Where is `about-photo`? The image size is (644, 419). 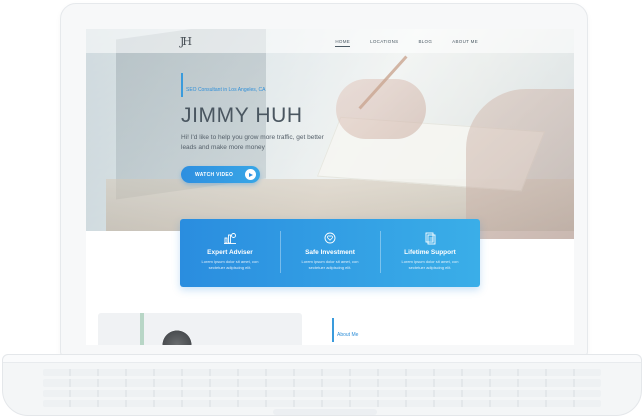
about-photo is located at coordinates (200, 329).